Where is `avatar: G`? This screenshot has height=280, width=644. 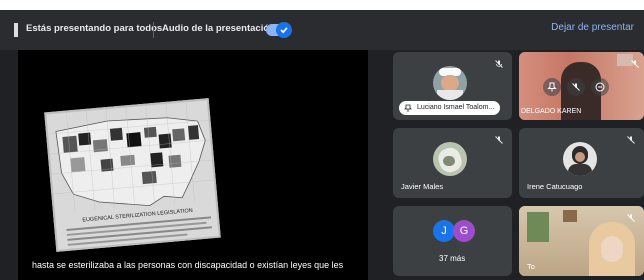
avatar: G is located at coordinates (464, 231).